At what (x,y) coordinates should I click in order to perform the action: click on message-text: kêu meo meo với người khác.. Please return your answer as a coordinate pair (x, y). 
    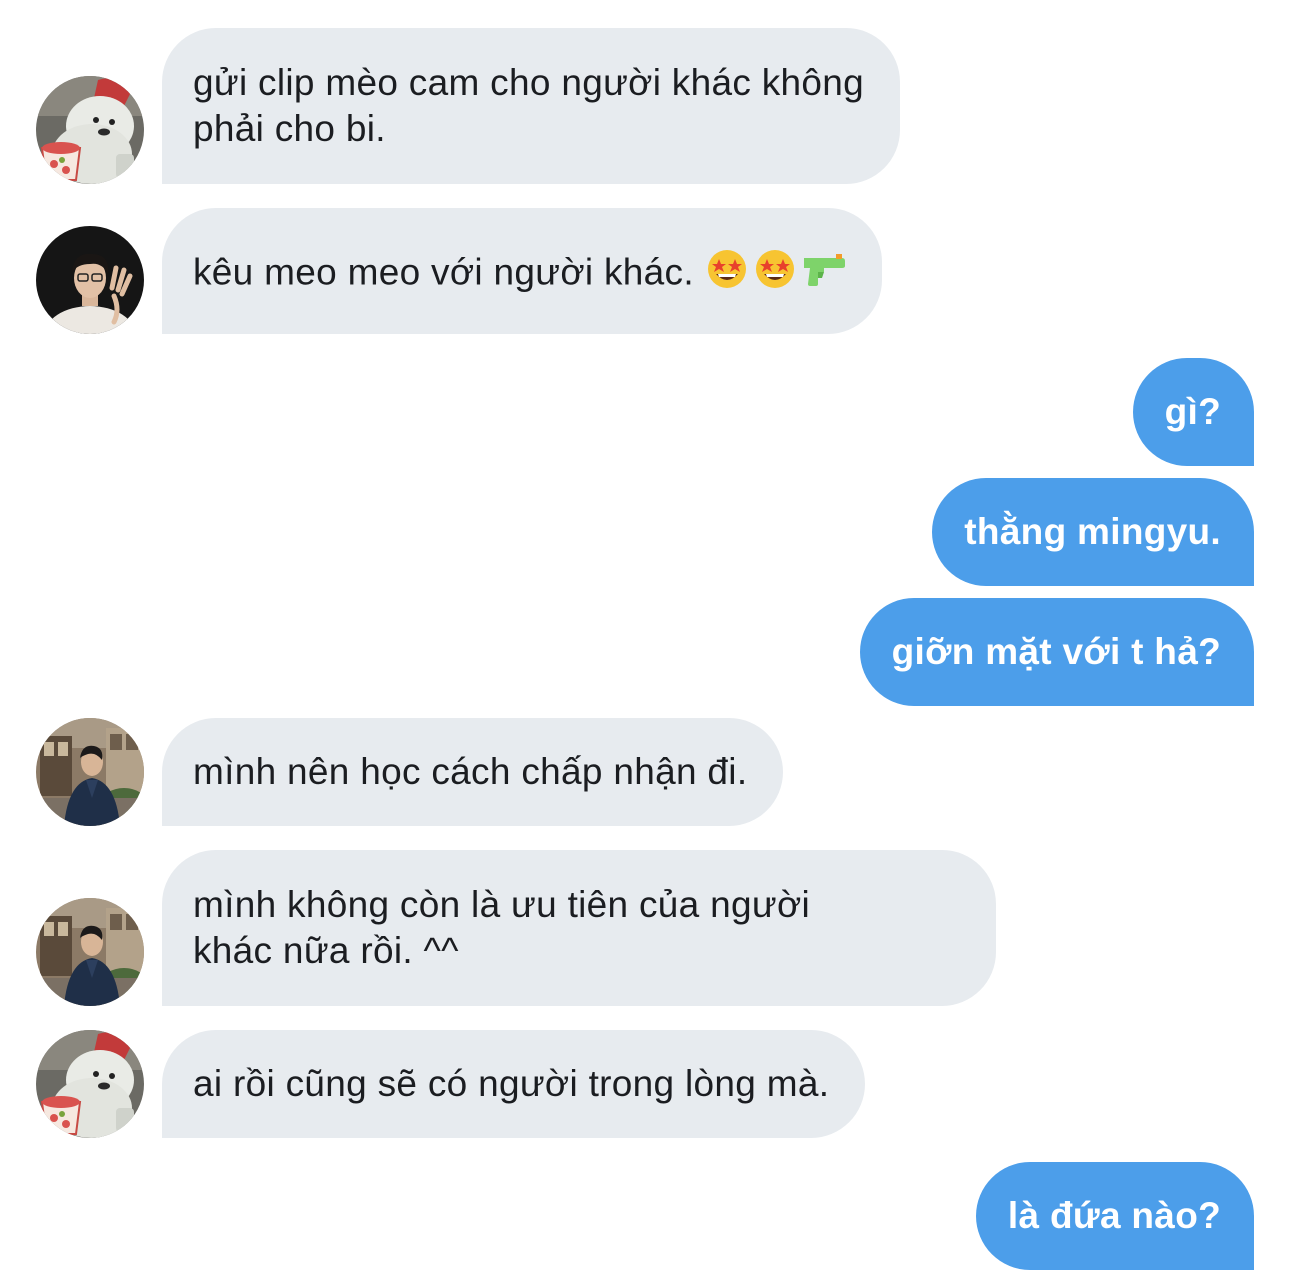
    Looking at the image, I should click on (519, 274).